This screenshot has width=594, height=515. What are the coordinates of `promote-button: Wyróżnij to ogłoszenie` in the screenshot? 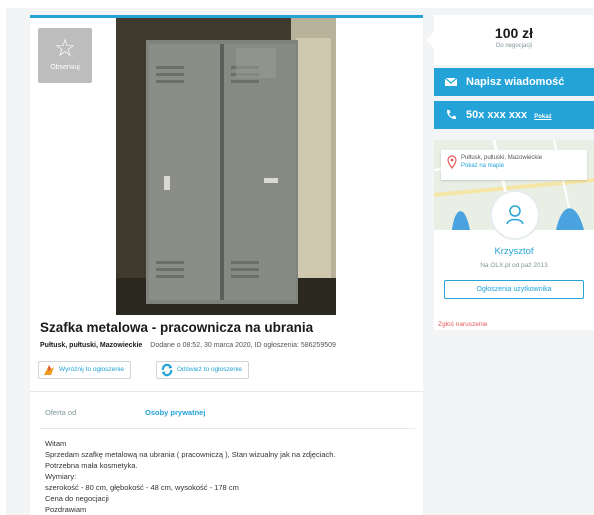 It's located at (84, 370).